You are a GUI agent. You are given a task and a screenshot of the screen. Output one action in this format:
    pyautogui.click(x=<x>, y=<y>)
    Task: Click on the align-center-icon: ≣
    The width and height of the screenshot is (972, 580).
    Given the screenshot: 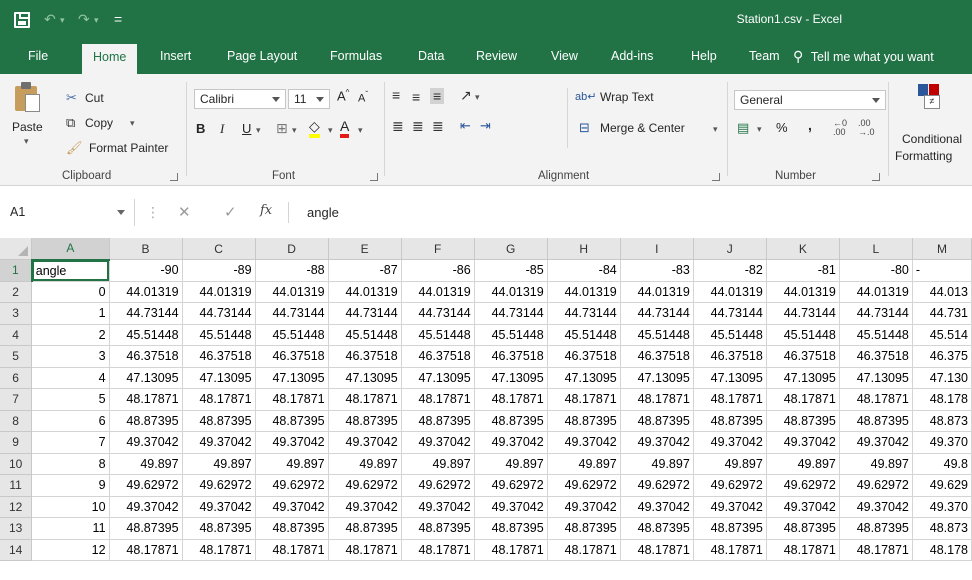 What is the action you would take?
    pyautogui.click(x=418, y=126)
    